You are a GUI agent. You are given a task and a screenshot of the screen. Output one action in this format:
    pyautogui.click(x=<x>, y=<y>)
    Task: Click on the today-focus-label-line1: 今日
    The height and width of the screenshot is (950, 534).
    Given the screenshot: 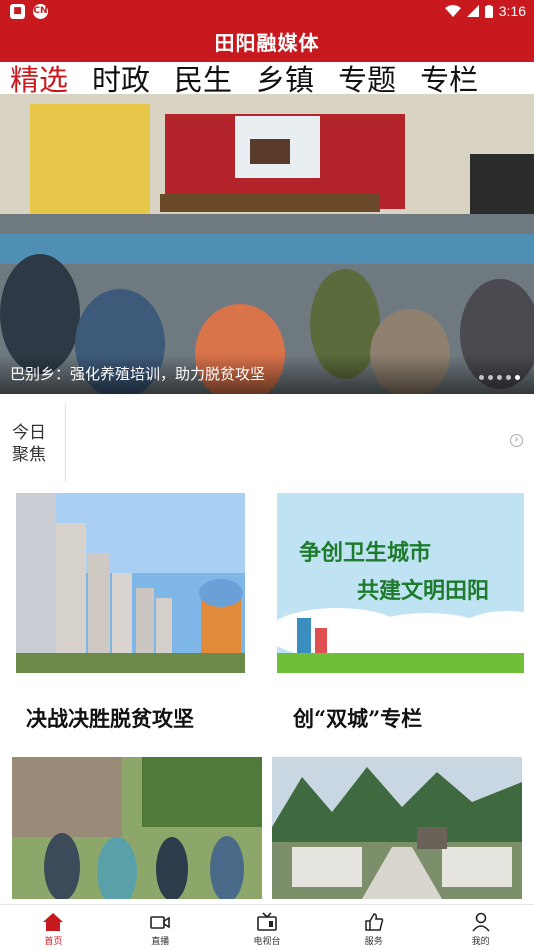 What is the action you would take?
    pyautogui.click(x=29, y=433)
    